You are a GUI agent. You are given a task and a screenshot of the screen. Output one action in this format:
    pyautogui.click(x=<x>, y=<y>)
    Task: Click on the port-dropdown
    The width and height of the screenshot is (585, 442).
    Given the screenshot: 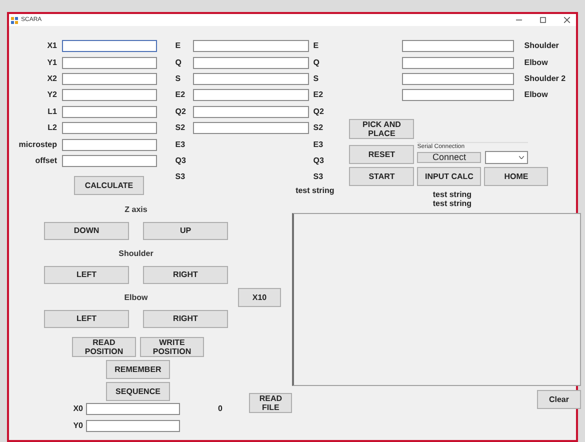 What is the action you would take?
    pyautogui.click(x=506, y=157)
    